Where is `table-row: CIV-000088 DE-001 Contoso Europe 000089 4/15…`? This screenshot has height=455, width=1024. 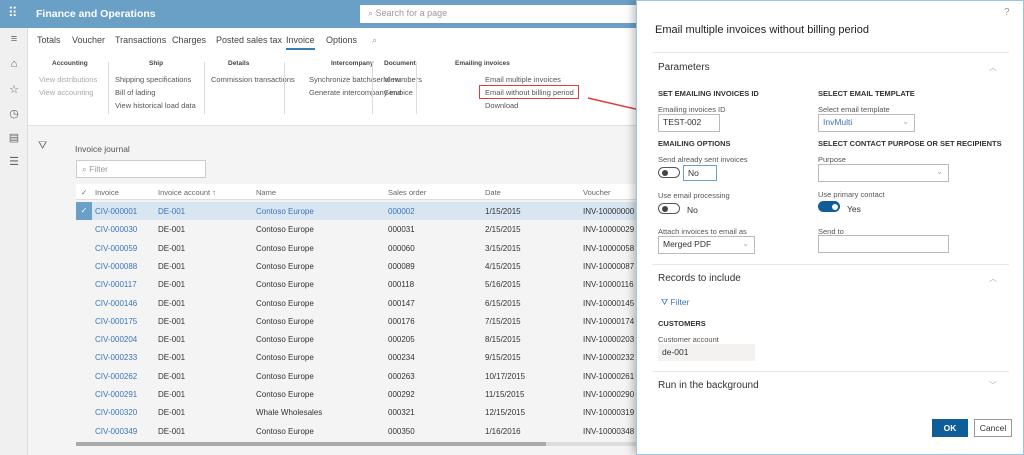
table-row: CIV-000088 DE-001 Contoso Europe 000089 4/15… is located at coordinates (356, 266).